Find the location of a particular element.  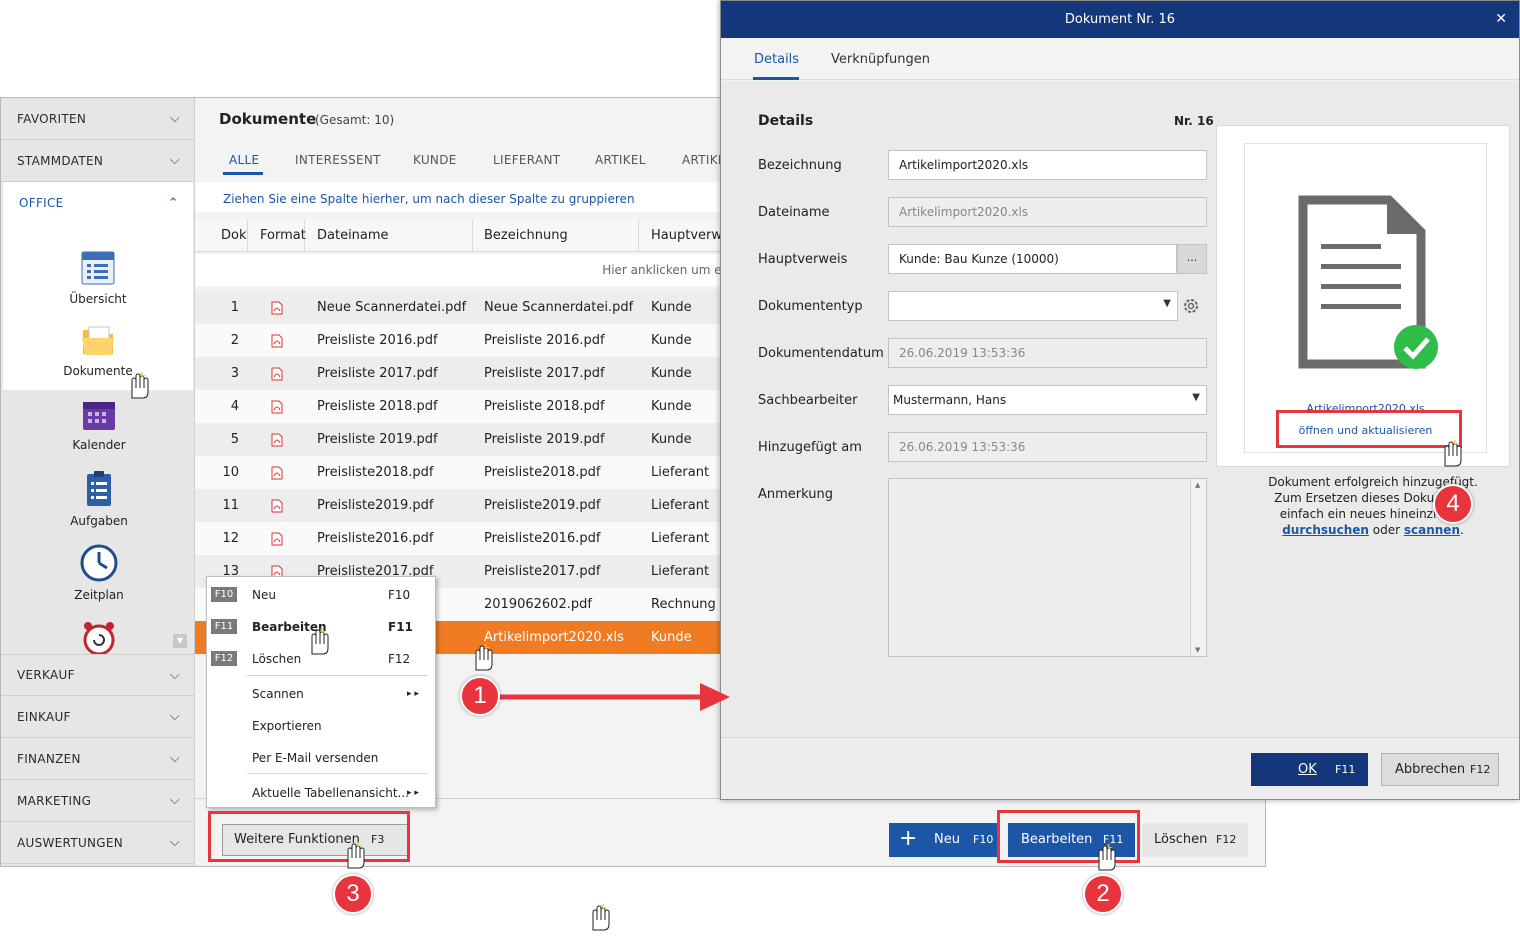

sidebar-office-header: OFFICE ⌃ is located at coordinates (98, 203).